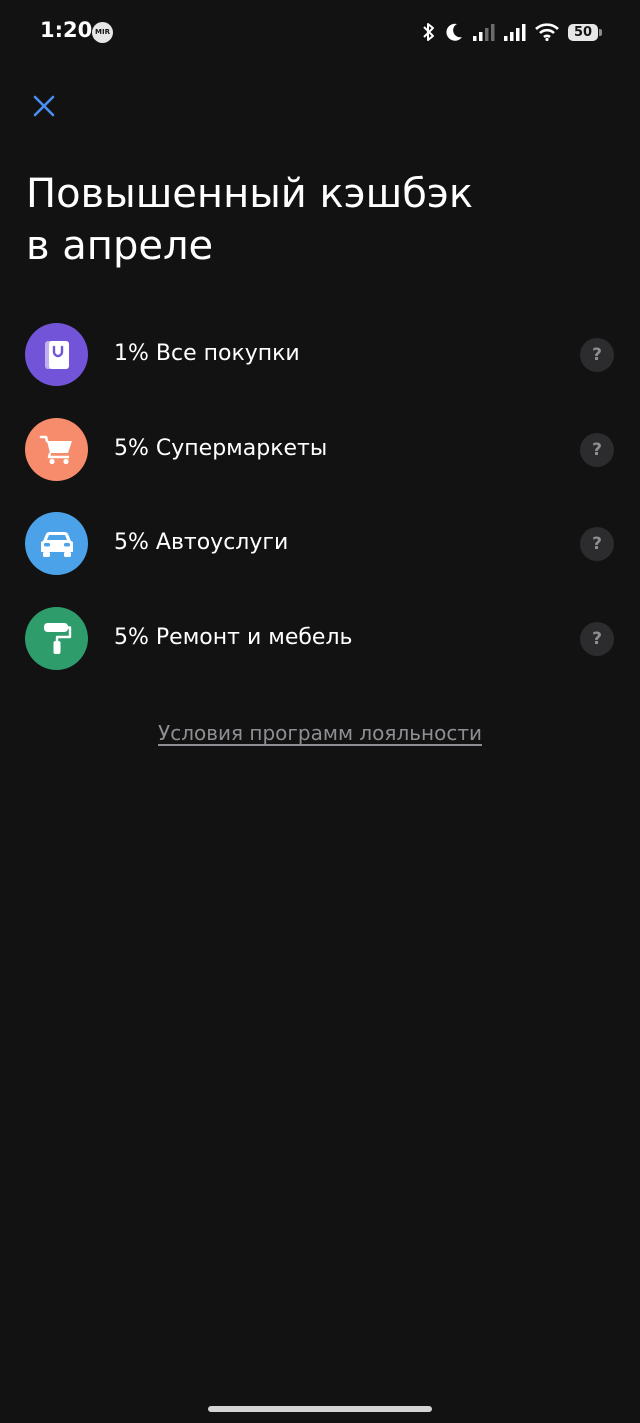 Image resolution: width=640 pixels, height=1423 pixels. I want to click on battery-level: 50, so click(585, 32).